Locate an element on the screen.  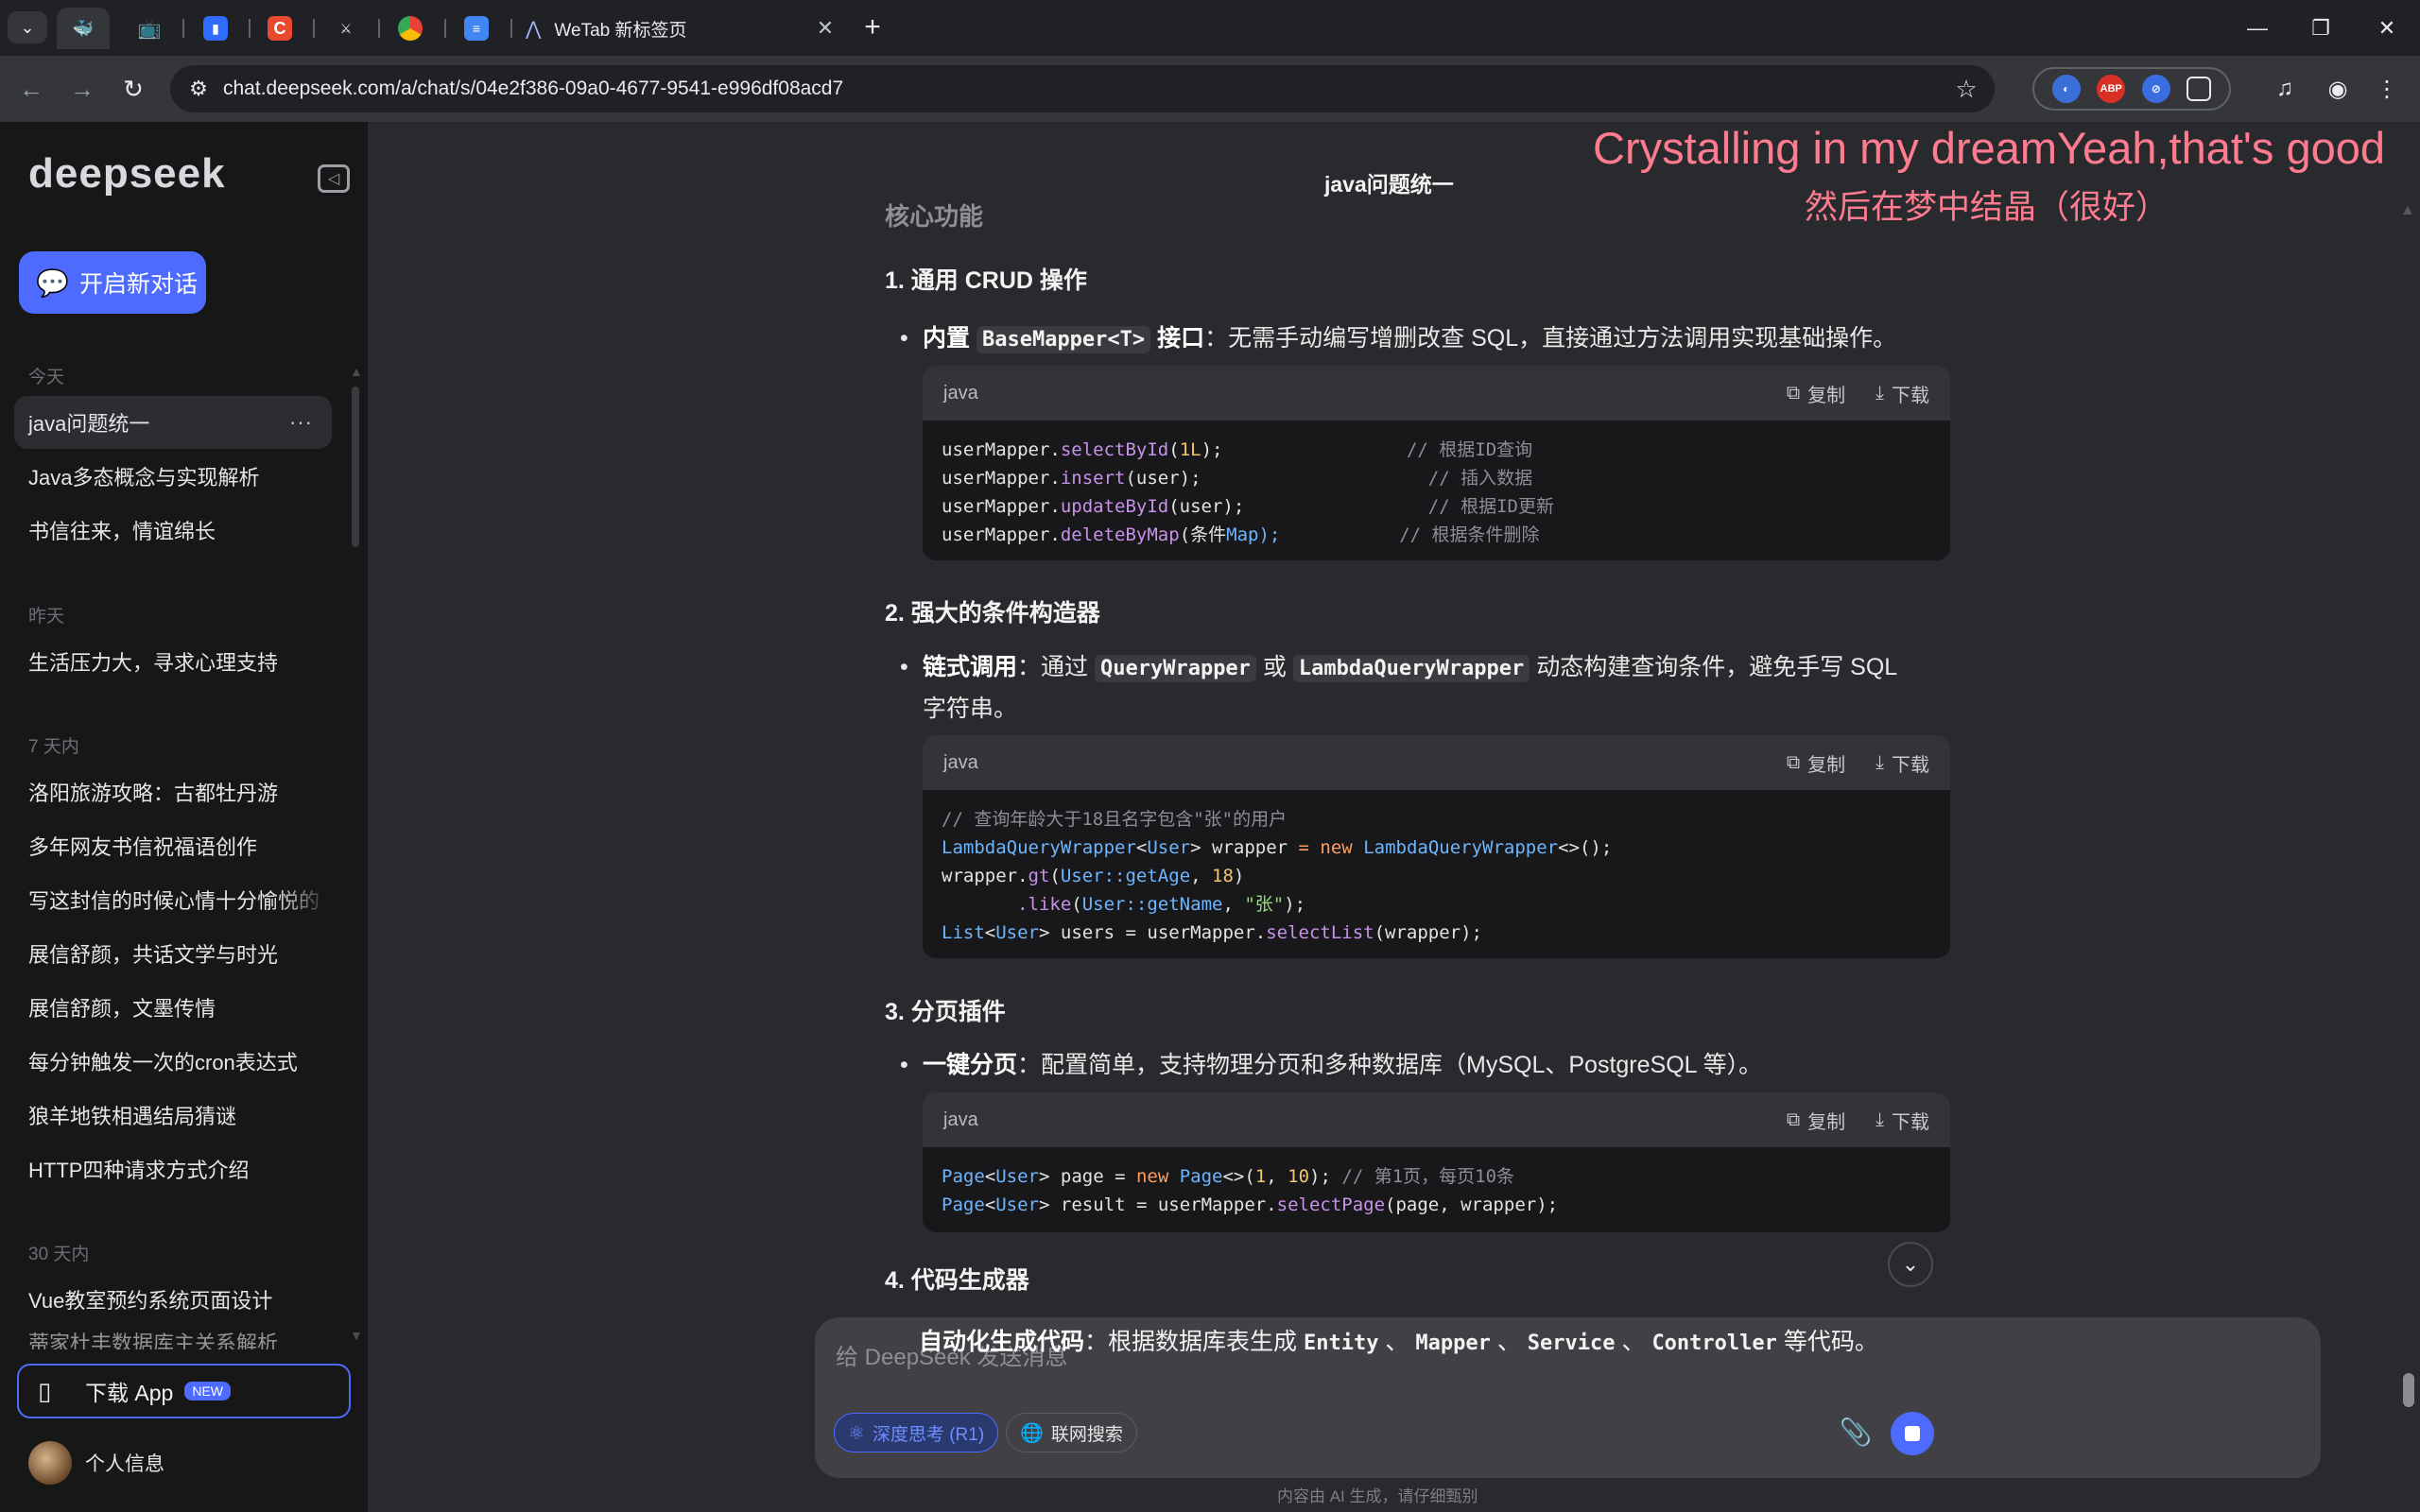
group-label-today: 今天 is located at coordinates (46, 377).